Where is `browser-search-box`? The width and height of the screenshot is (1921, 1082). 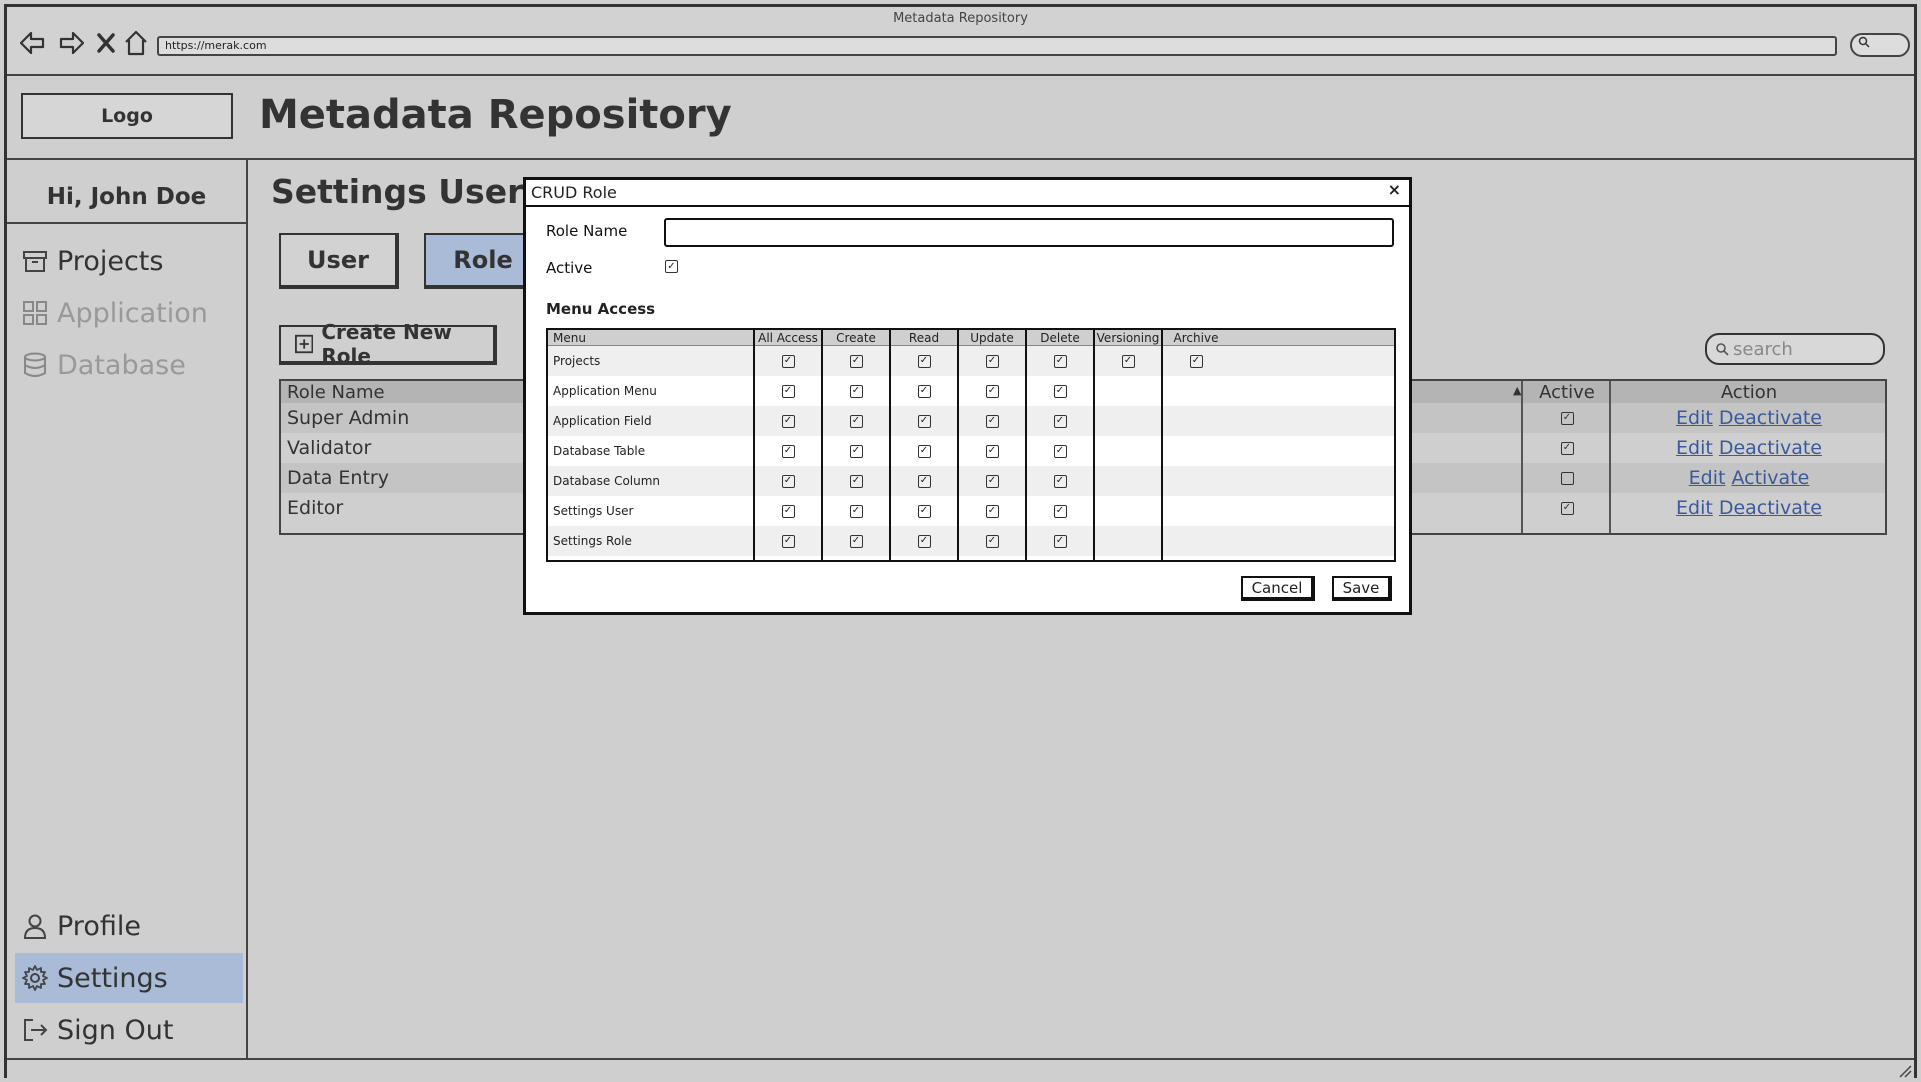
browser-search-box is located at coordinates (1880, 45).